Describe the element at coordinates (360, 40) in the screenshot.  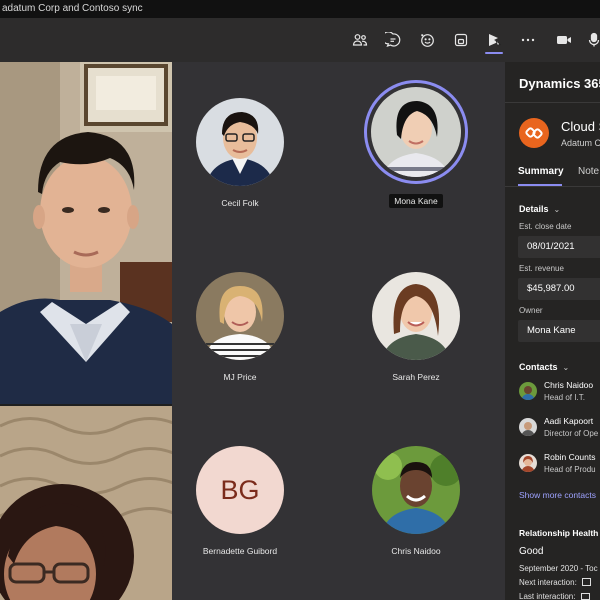
I see `people-icon` at that location.